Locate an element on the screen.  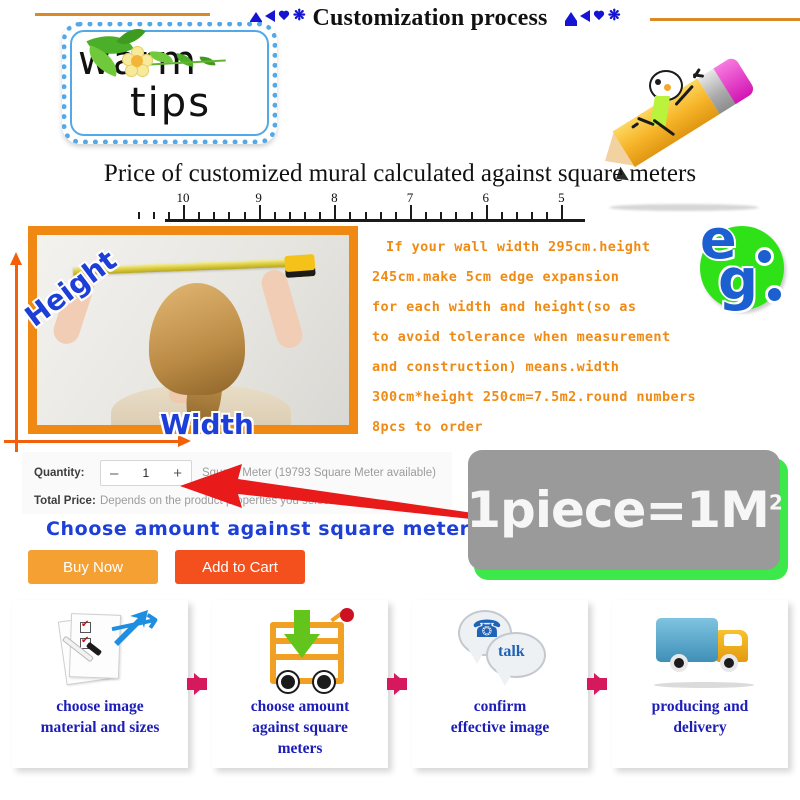
step-choose-amount: choose amount against square meters is located at coordinates (300, 684).